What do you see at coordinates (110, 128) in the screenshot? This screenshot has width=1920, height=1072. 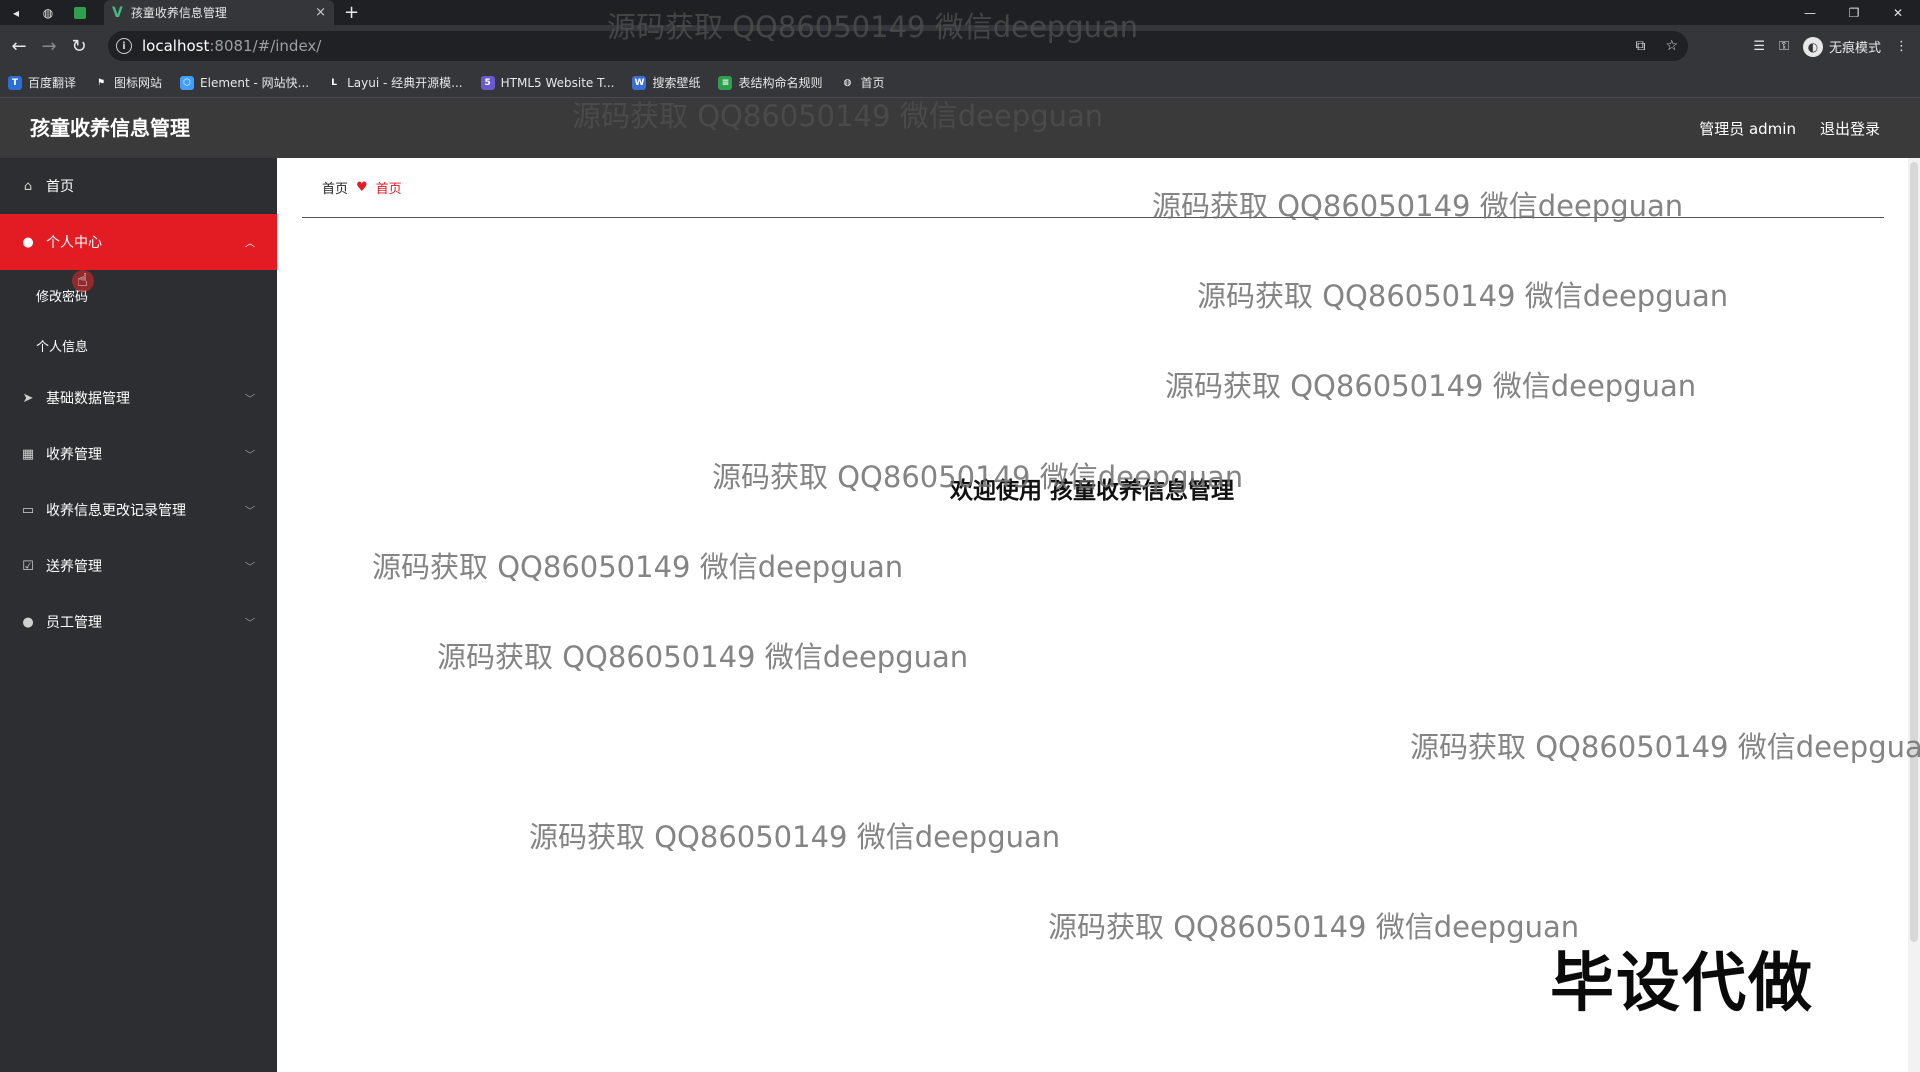 I see `app-title: 孩童收养信息管理` at bounding box center [110, 128].